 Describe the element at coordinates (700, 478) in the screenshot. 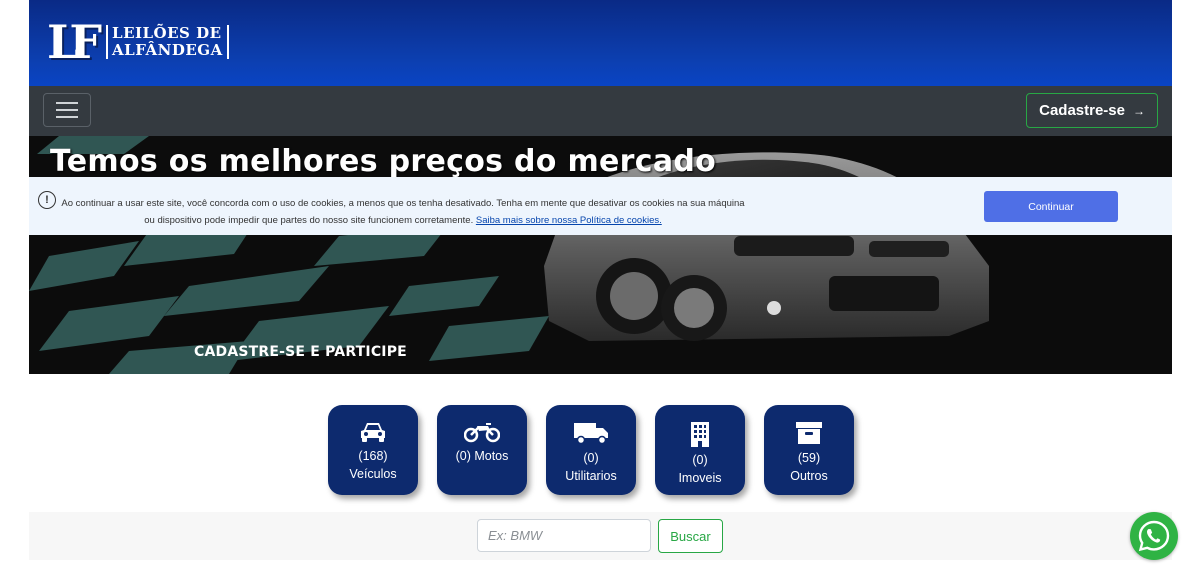

I see `category-label: Imoveis` at that location.